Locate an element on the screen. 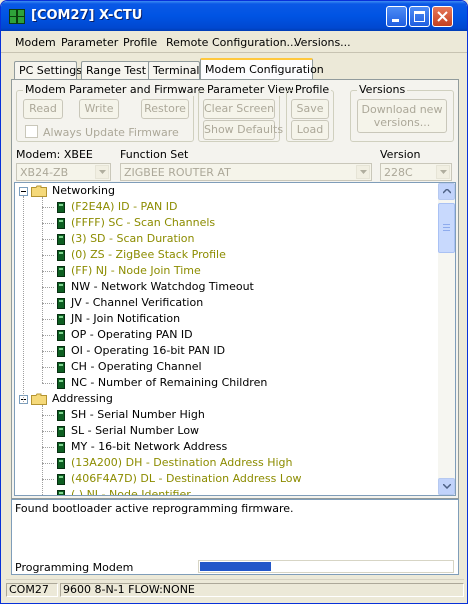 This screenshot has height=604, width=468. tab-range-test: Range Test is located at coordinates (117, 70).